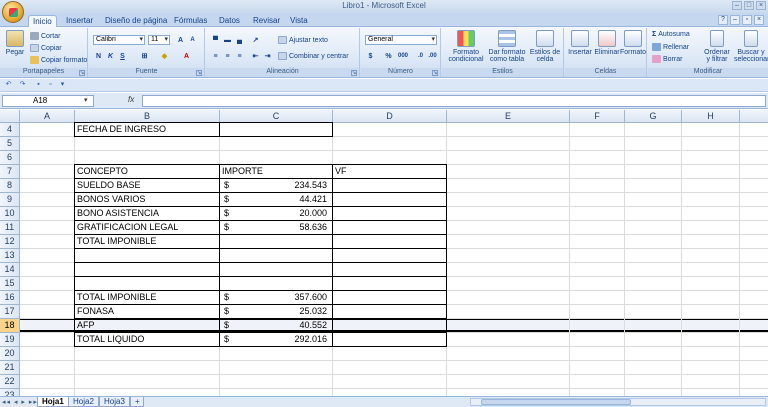 The image size is (768, 407). Describe the element at coordinates (667, 59) in the screenshot. I see `clear-button: Borrar` at that location.